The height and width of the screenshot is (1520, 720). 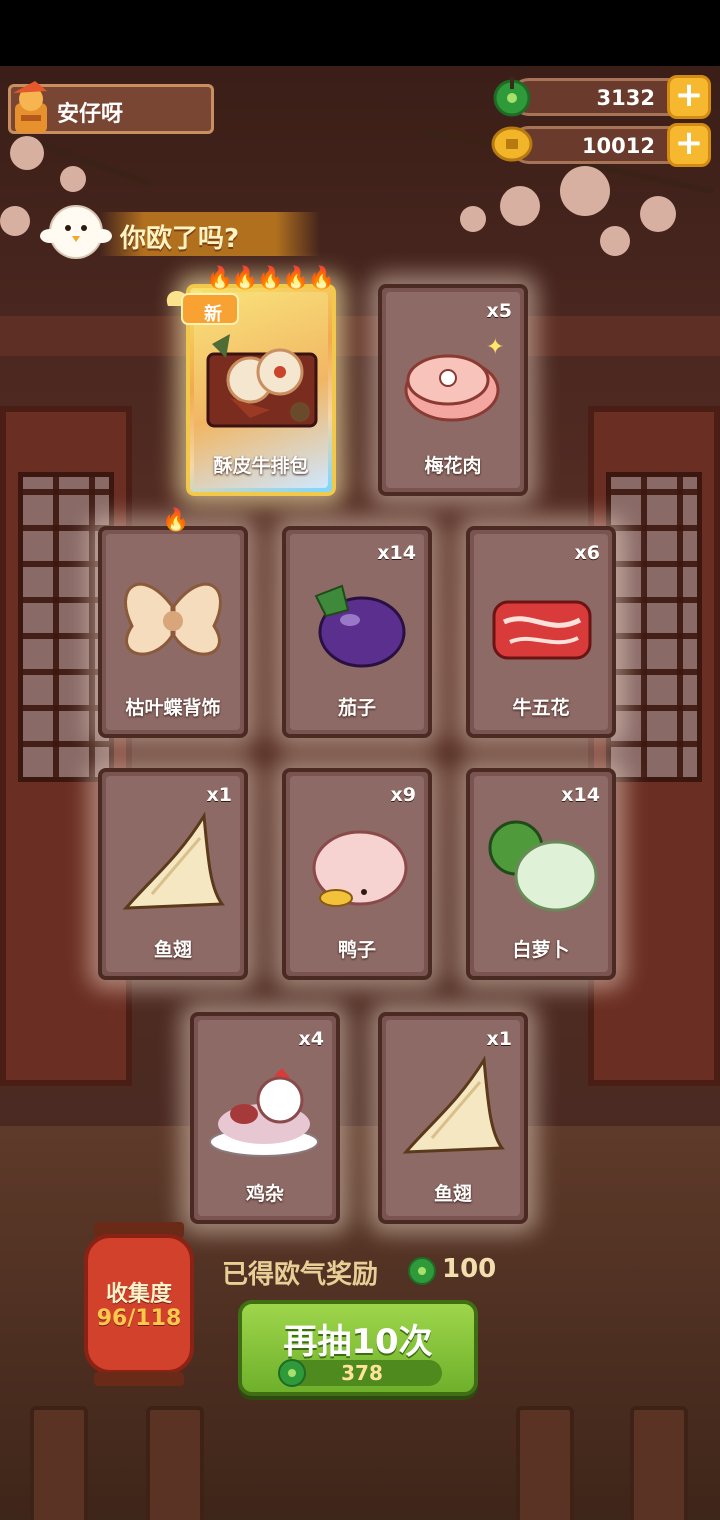 What do you see at coordinates (202, 307) in the screenshot?
I see `new-badge` at bounding box center [202, 307].